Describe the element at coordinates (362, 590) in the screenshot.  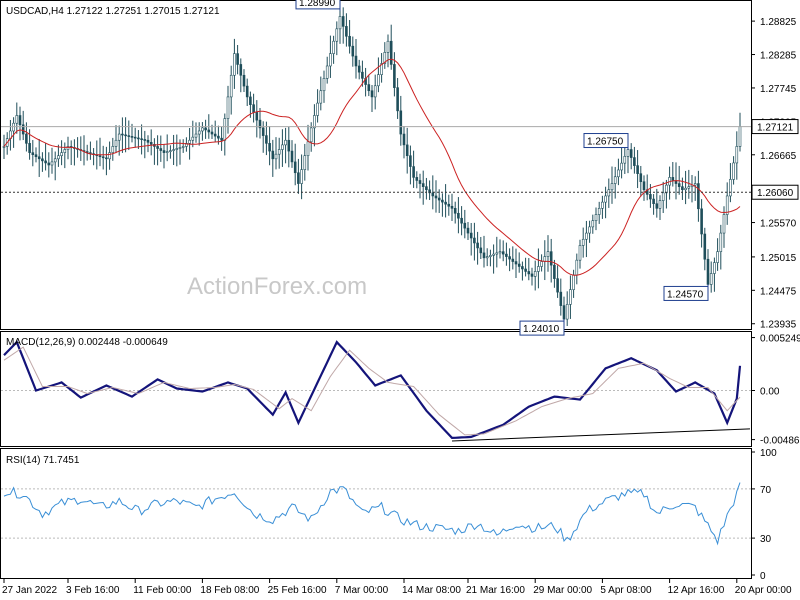
I see `x-tick-label: 7 Mar 00:00` at that location.